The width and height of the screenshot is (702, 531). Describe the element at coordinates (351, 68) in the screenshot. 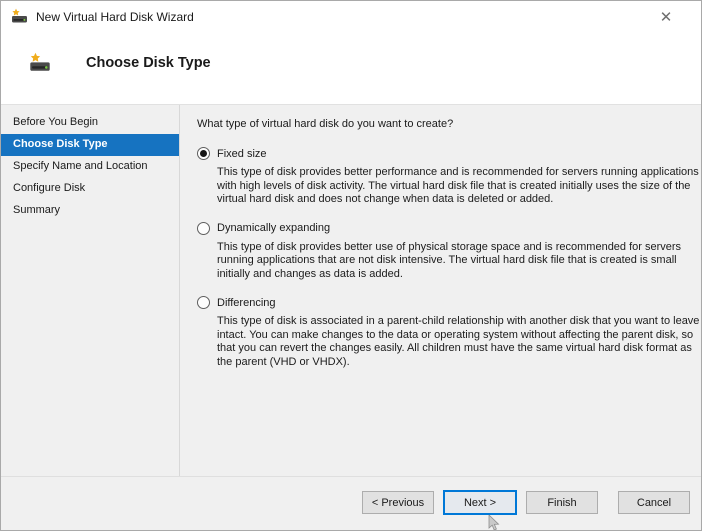

I see `wizard-header: Choose Disk Type` at that location.